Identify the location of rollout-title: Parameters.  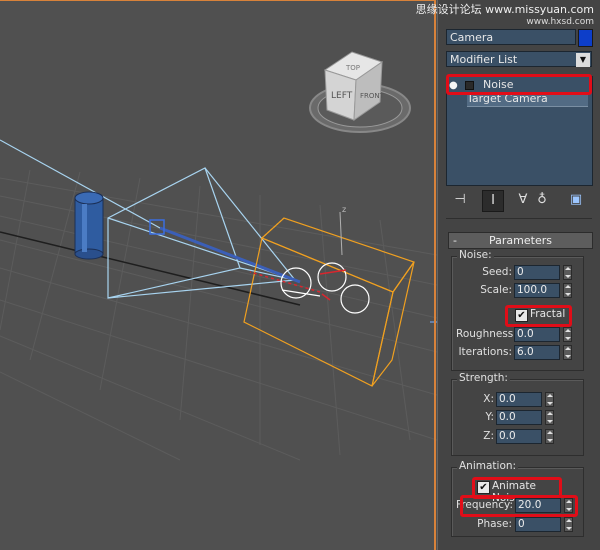
(520, 240).